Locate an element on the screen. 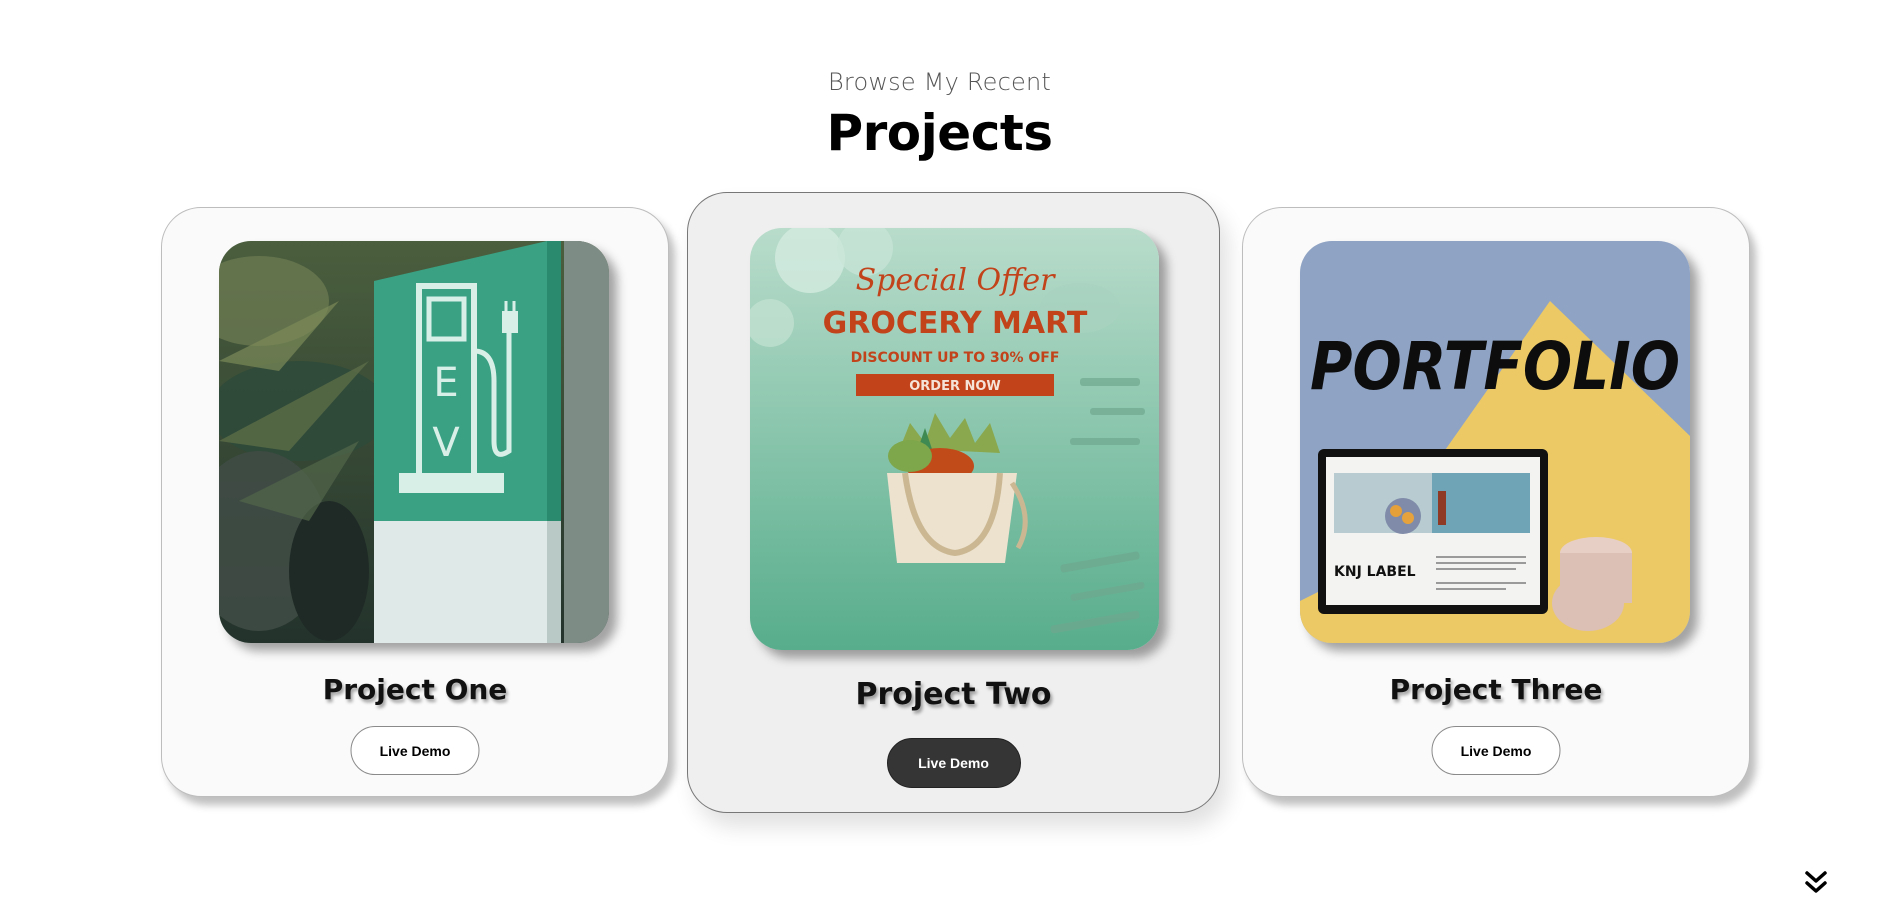 Image resolution: width=1879 pixels, height=899 pixels. section-subtitle: Browse My Recent is located at coordinates (939, 82).